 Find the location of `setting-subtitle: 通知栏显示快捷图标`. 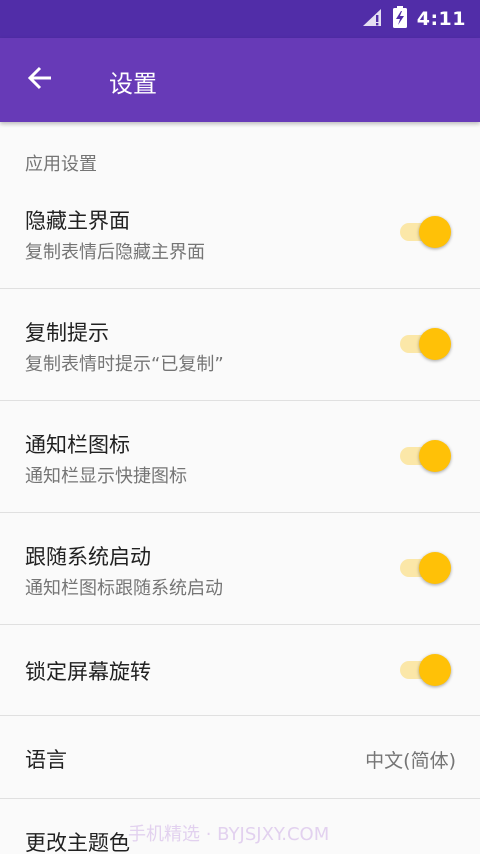

setting-subtitle: 通知栏显示快捷图标 is located at coordinates (106, 476).